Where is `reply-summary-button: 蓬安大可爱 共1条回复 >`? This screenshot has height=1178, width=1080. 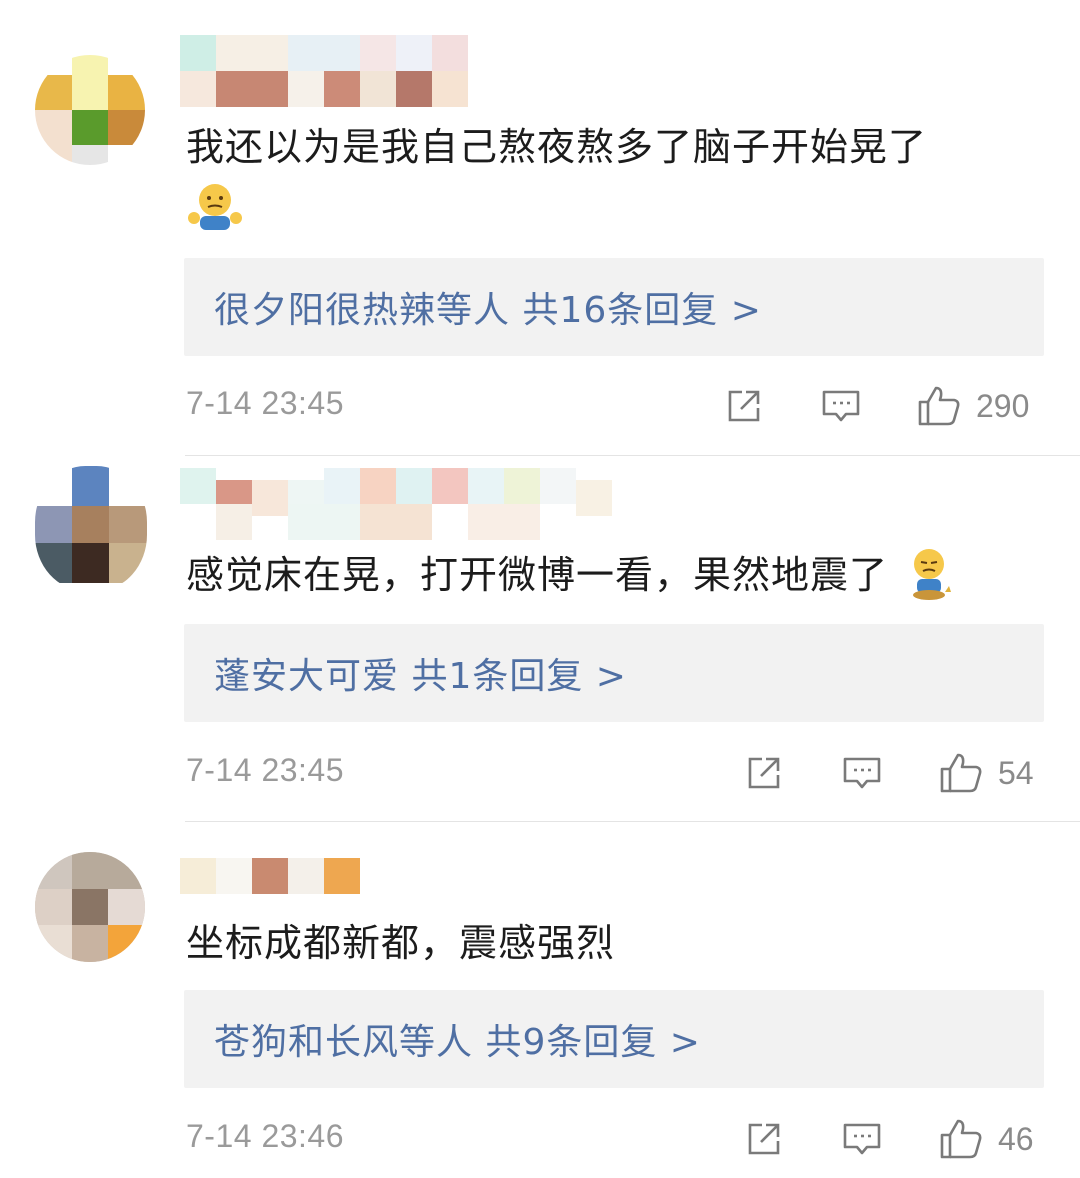
reply-summary-button: 蓬安大可爱 共1条回复 > is located at coordinates (614, 673).